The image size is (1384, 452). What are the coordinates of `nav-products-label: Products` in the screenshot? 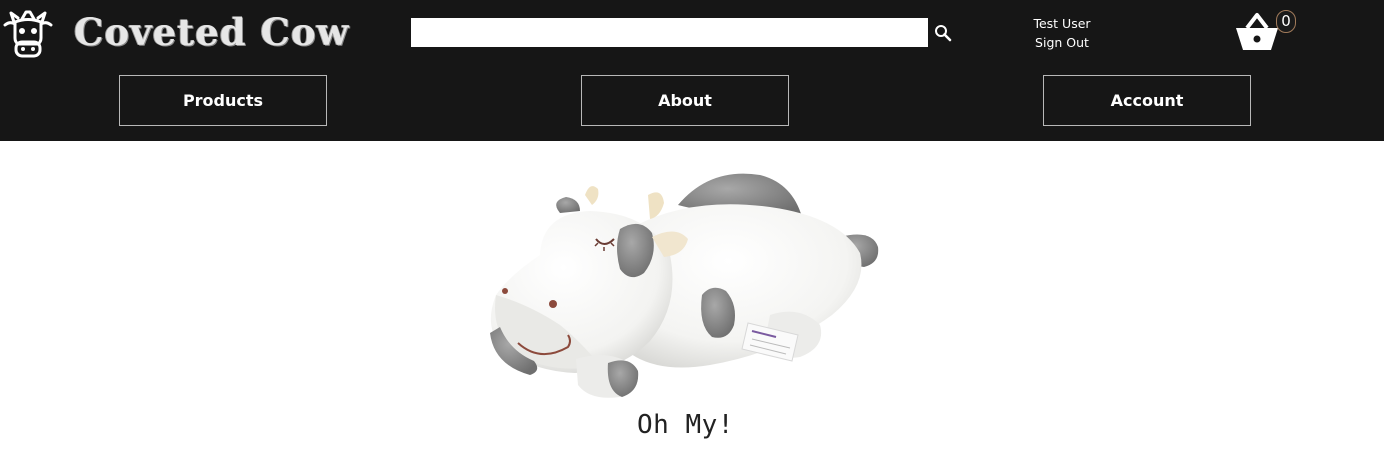 It's located at (223, 100).